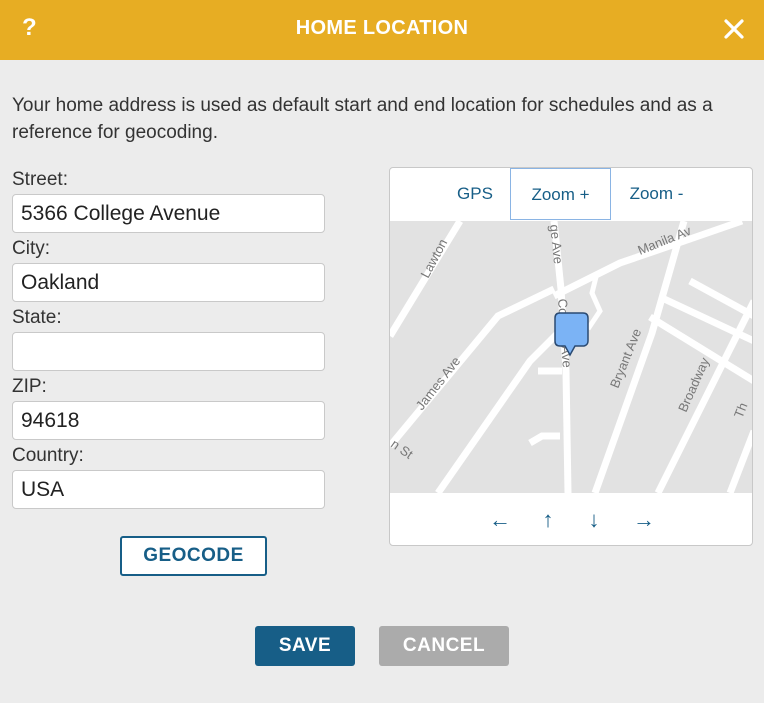  Describe the element at coordinates (594, 519) in the screenshot. I see `pan-down-button: ↓` at that location.